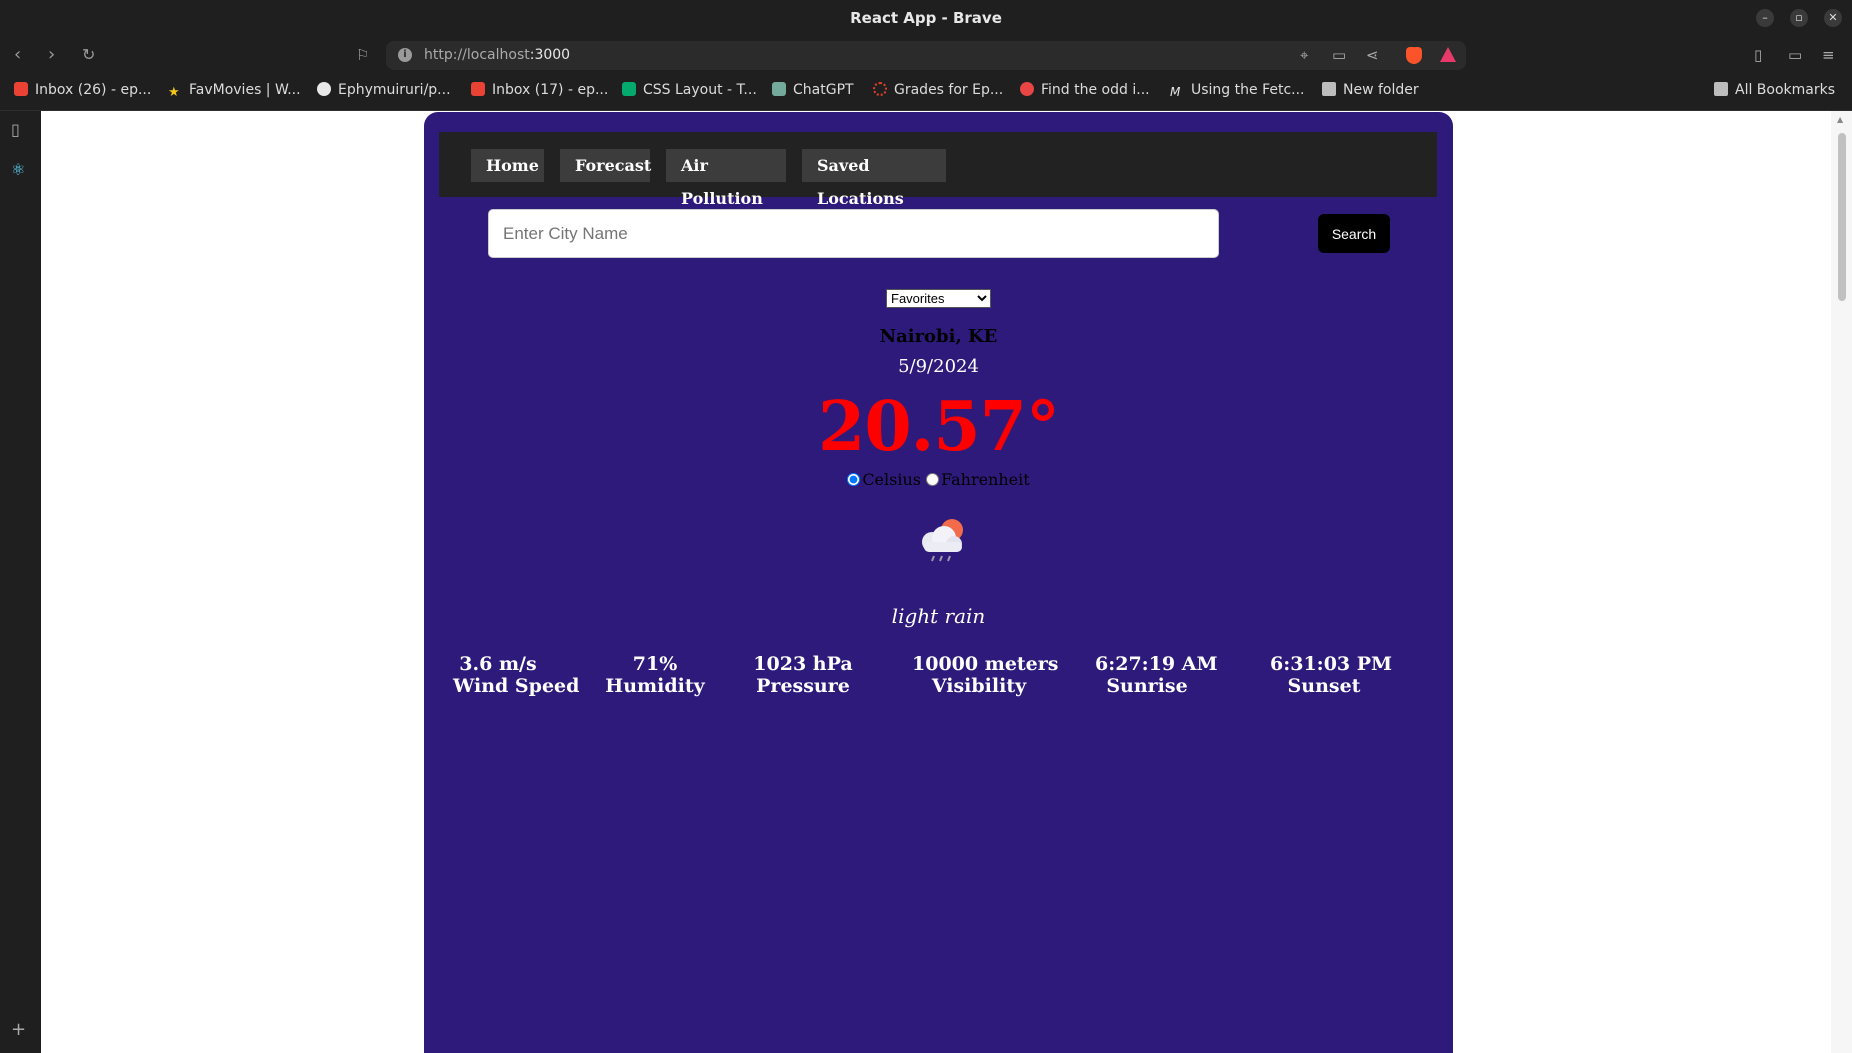 The width and height of the screenshot is (1852, 1053). I want to click on back-icon: ‹, so click(17, 55).